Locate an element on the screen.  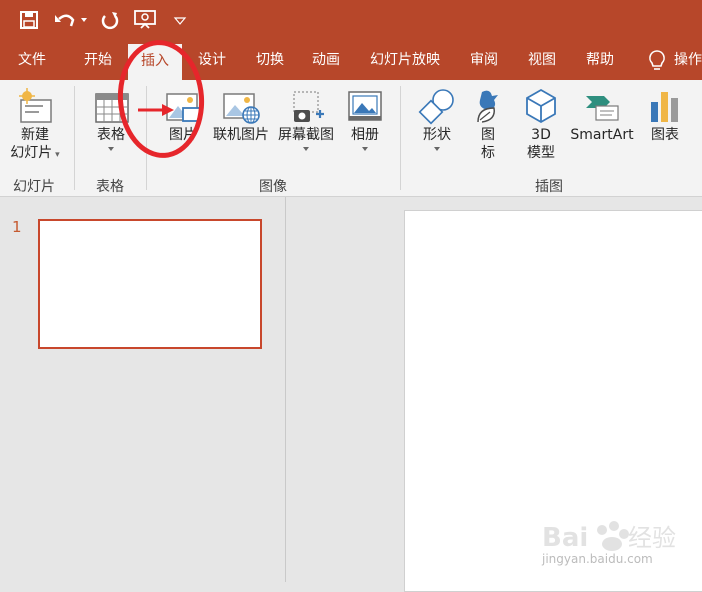
screenshot-button: 屏幕截图 is located at coordinates (306, 120).